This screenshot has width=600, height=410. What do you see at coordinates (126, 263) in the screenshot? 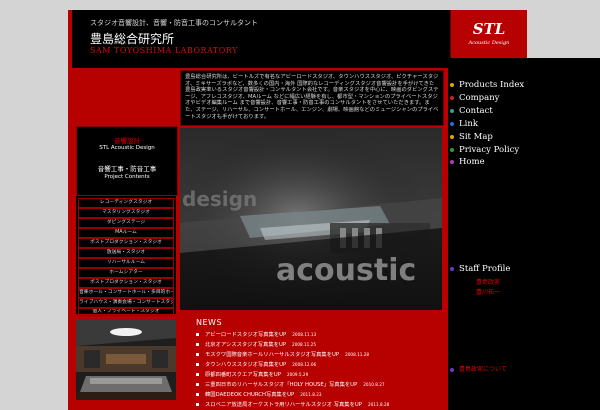
I see `list-item: リハーサルルーム` at bounding box center [126, 263].